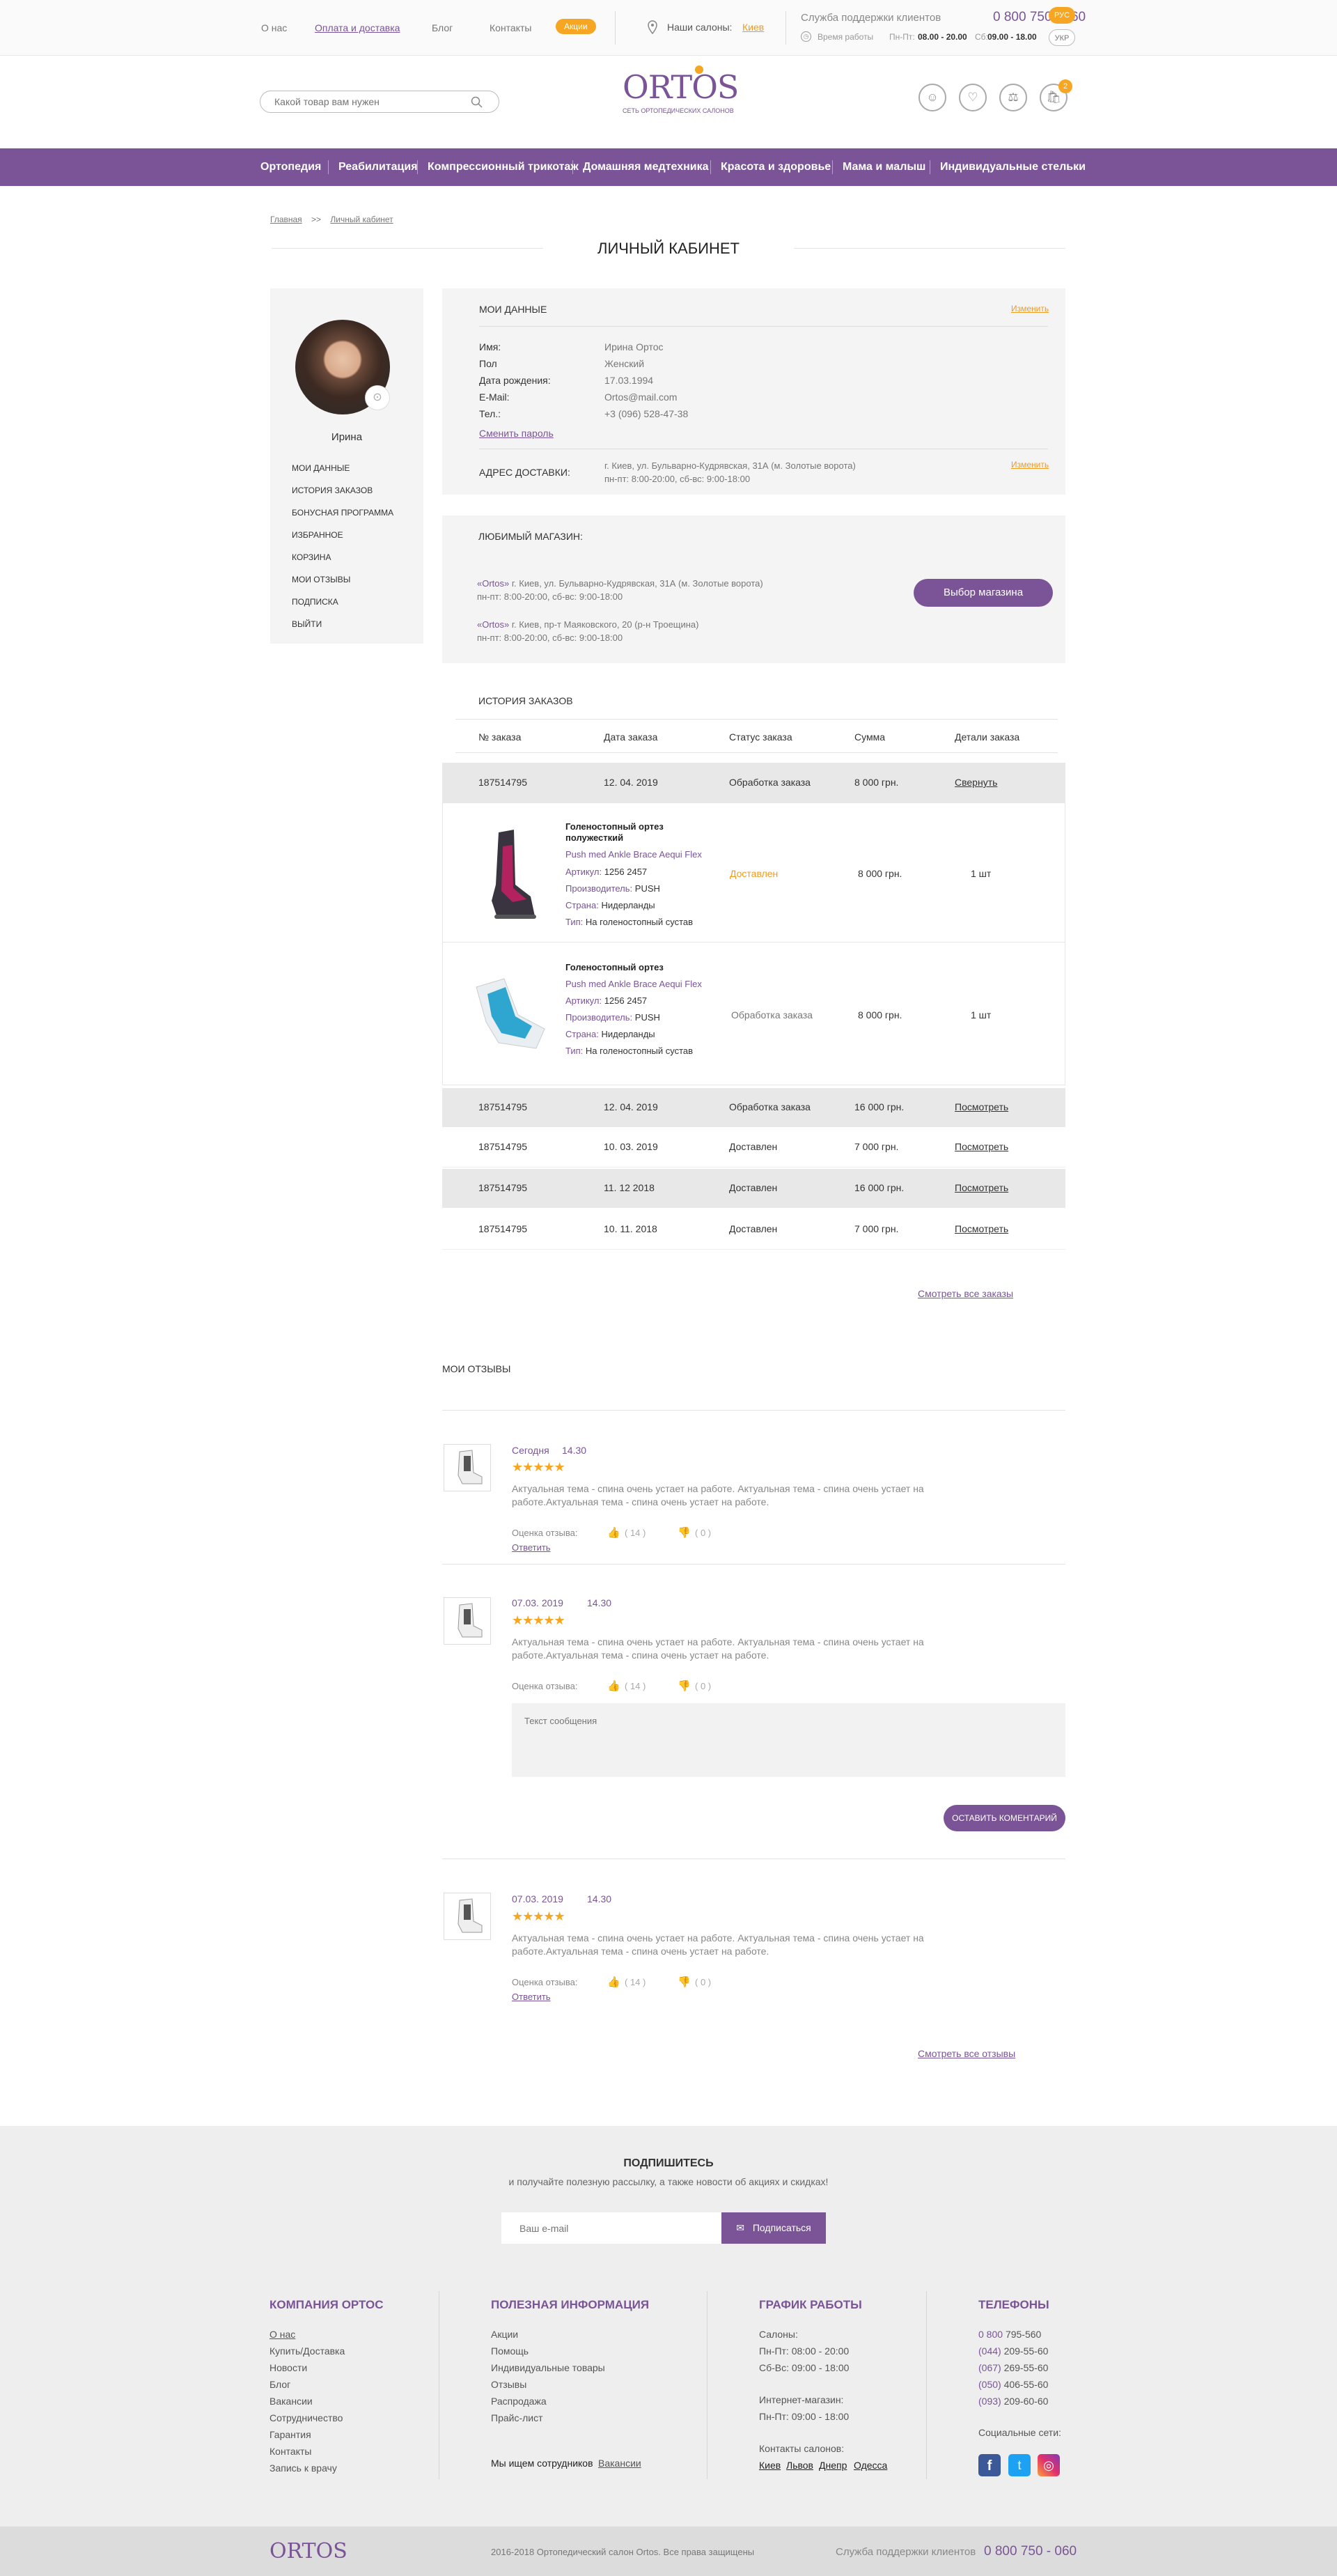 Image resolution: width=1337 pixels, height=2576 pixels. What do you see at coordinates (312, 557) in the screenshot?
I see `sidebar-item-cart: КОРЗИНА` at bounding box center [312, 557].